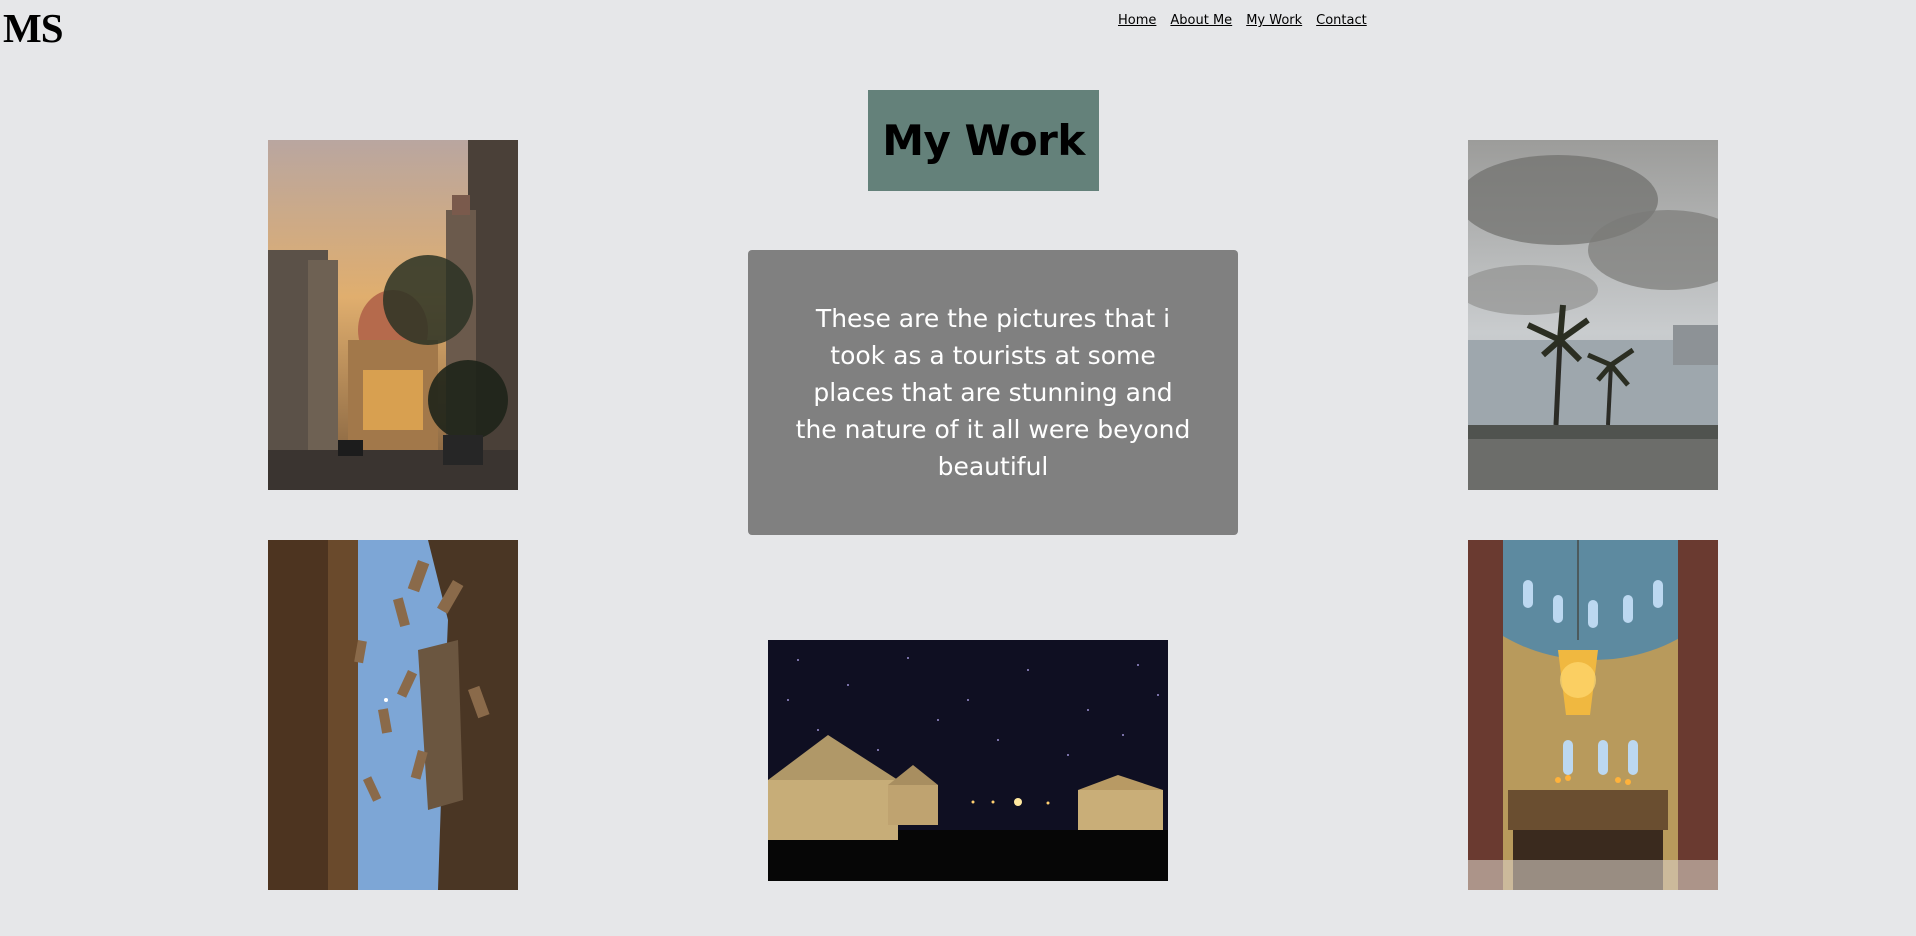 This screenshot has height=936, width=1916. What do you see at coordinates (1242, 20) in the screenshot?
I see `main-nav: Home About Me My Work Contact` at bounding box center [1242, 20].